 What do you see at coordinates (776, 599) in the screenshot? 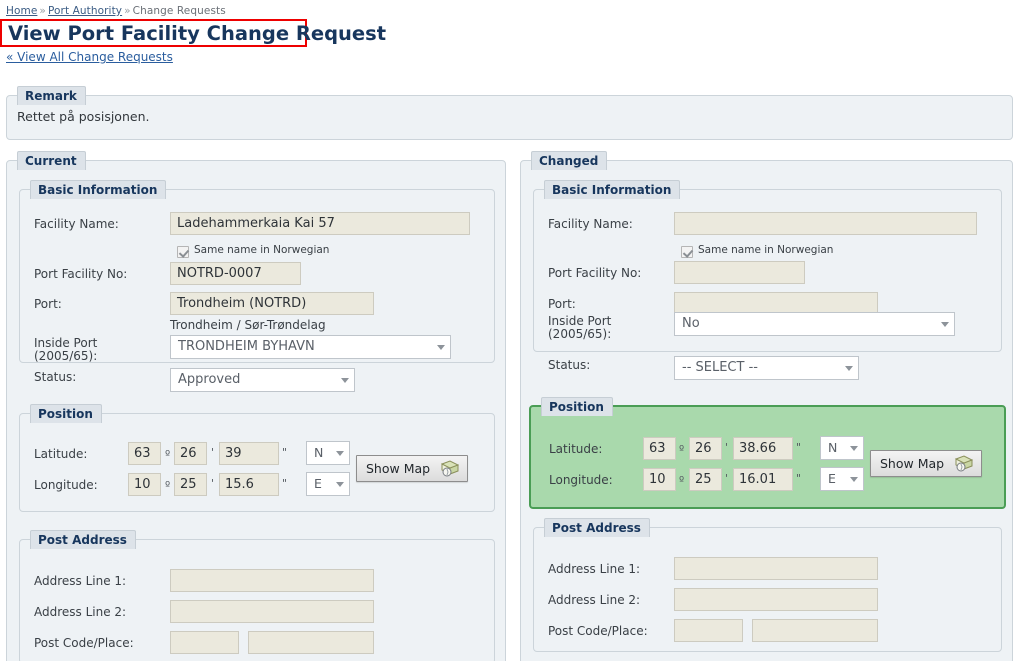
I see `changed-address-line-2-field` at bounding box center [776, 599].